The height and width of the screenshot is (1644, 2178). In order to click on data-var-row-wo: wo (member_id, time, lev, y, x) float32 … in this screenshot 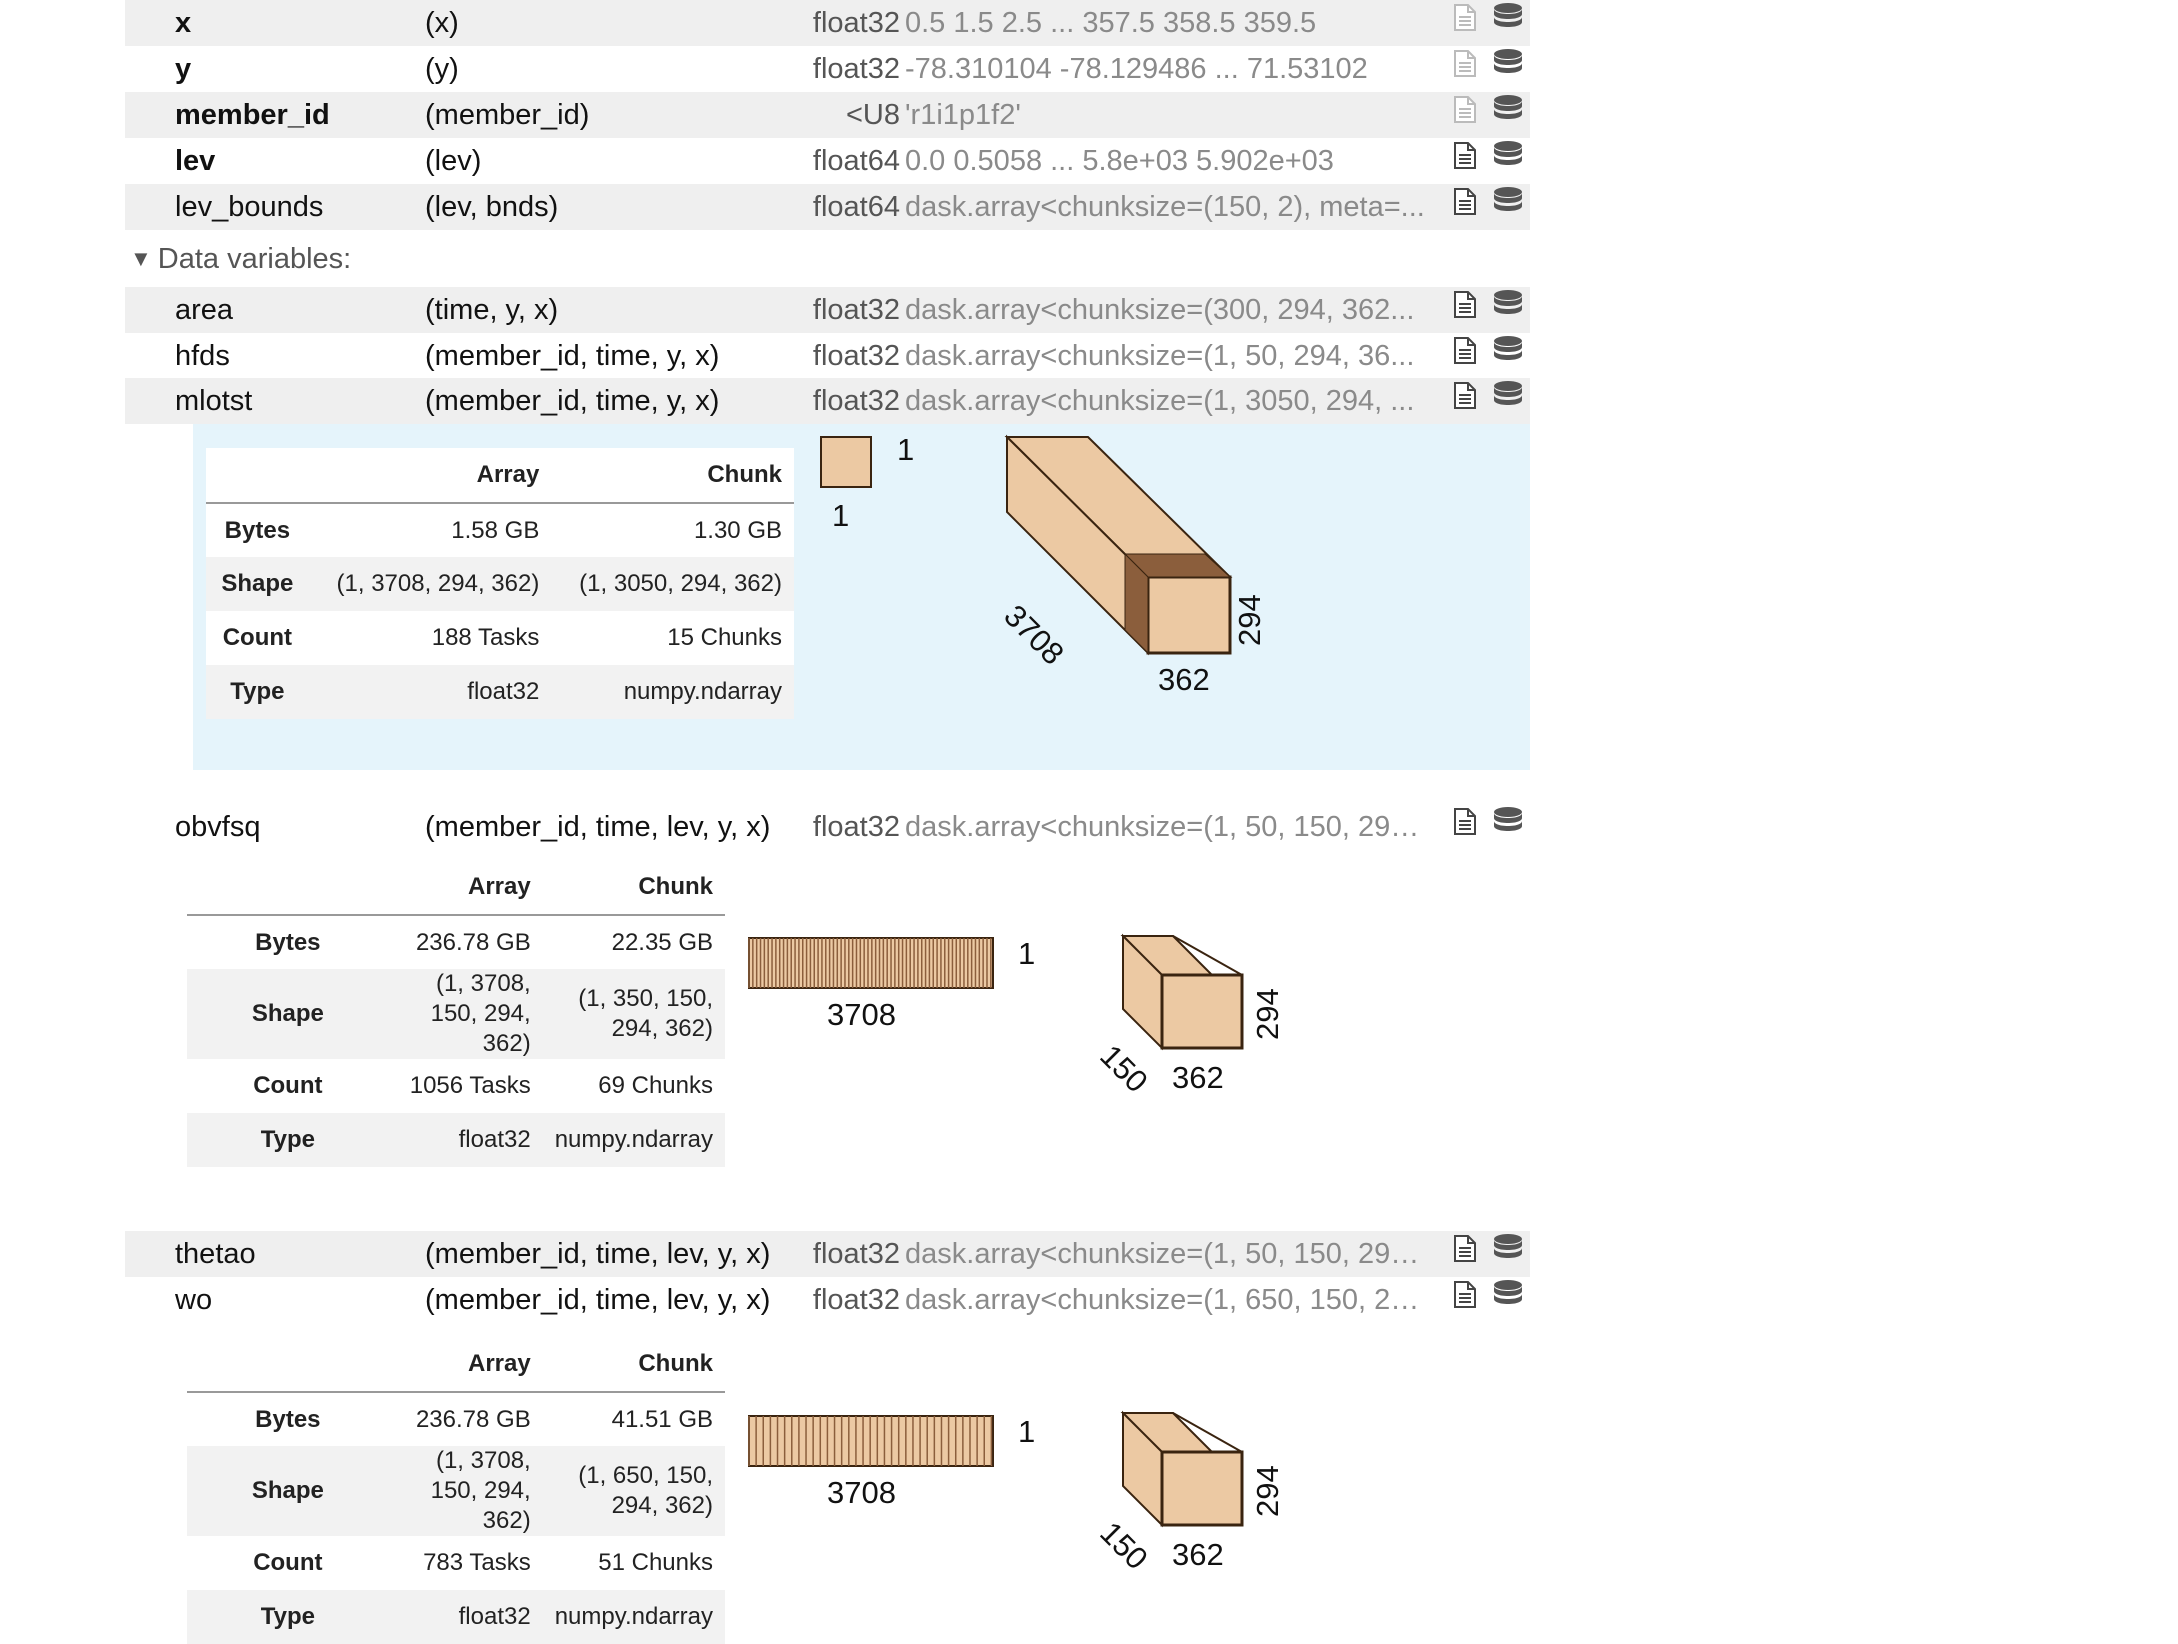, I will do `click(827, 1300)`.